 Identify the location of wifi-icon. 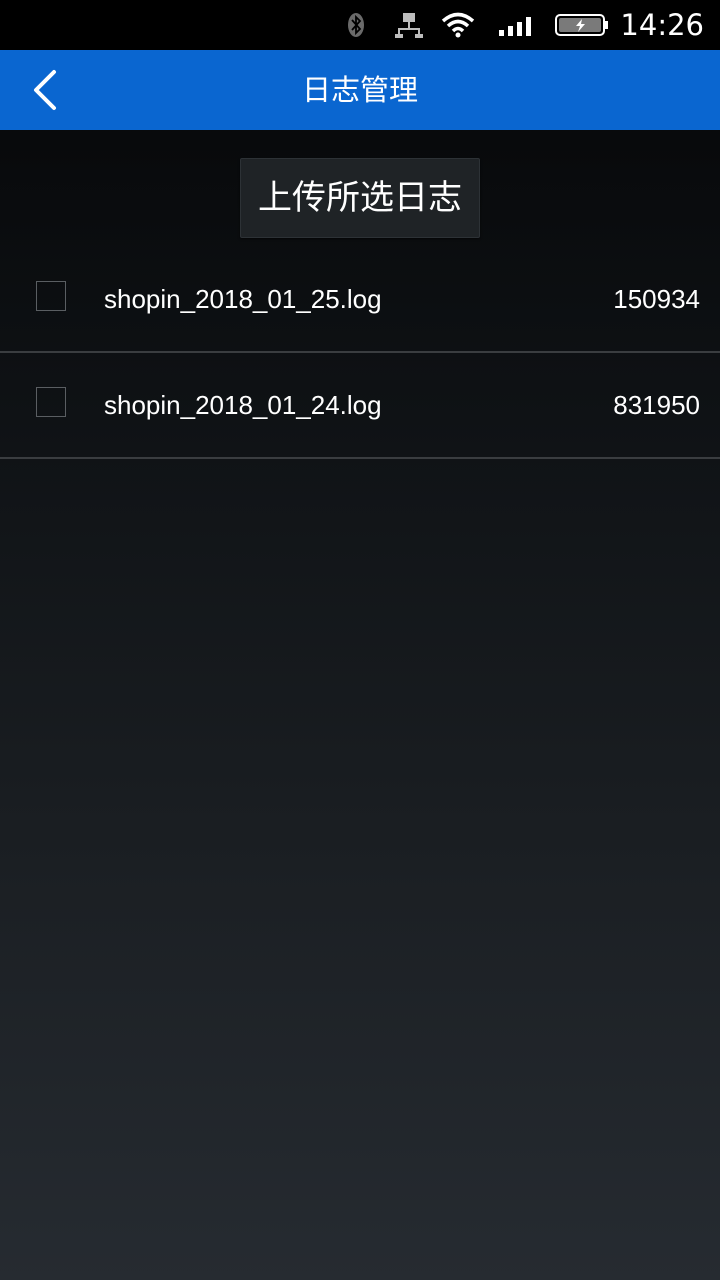
(458, 25).